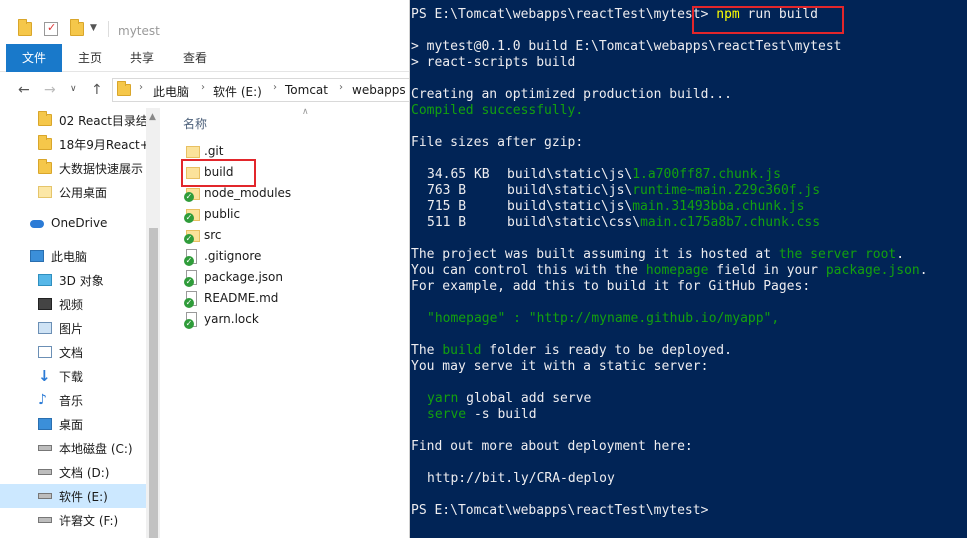  Describe the element at coordinates (45, 280) in the screenshot. I see `cube-icon` at that location.